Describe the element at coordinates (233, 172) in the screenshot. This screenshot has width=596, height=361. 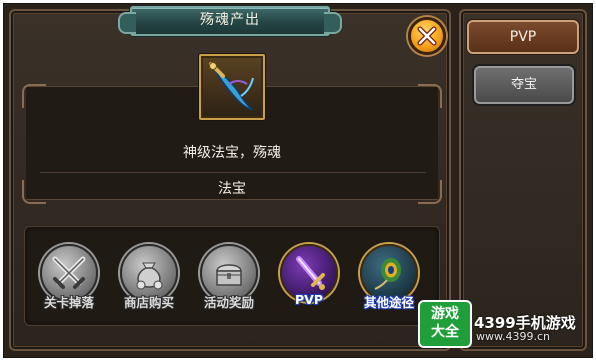
I see `divider` at that location.